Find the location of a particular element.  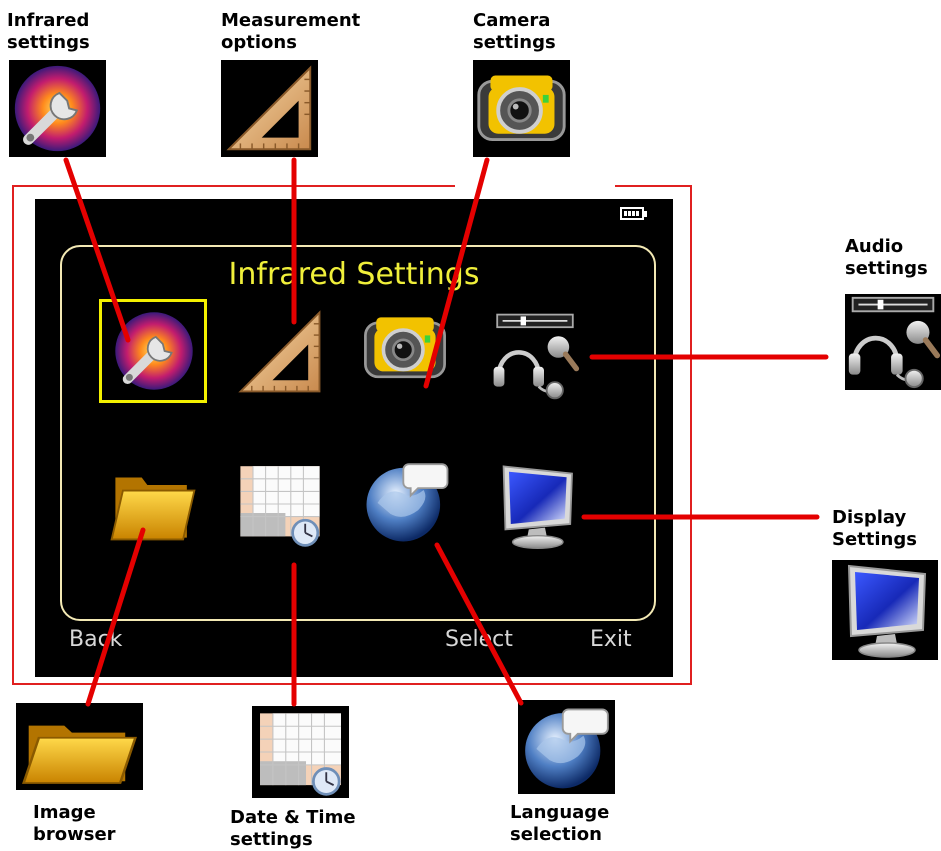

callout-language-selection: Language selection is located at coordinates (560, 823).